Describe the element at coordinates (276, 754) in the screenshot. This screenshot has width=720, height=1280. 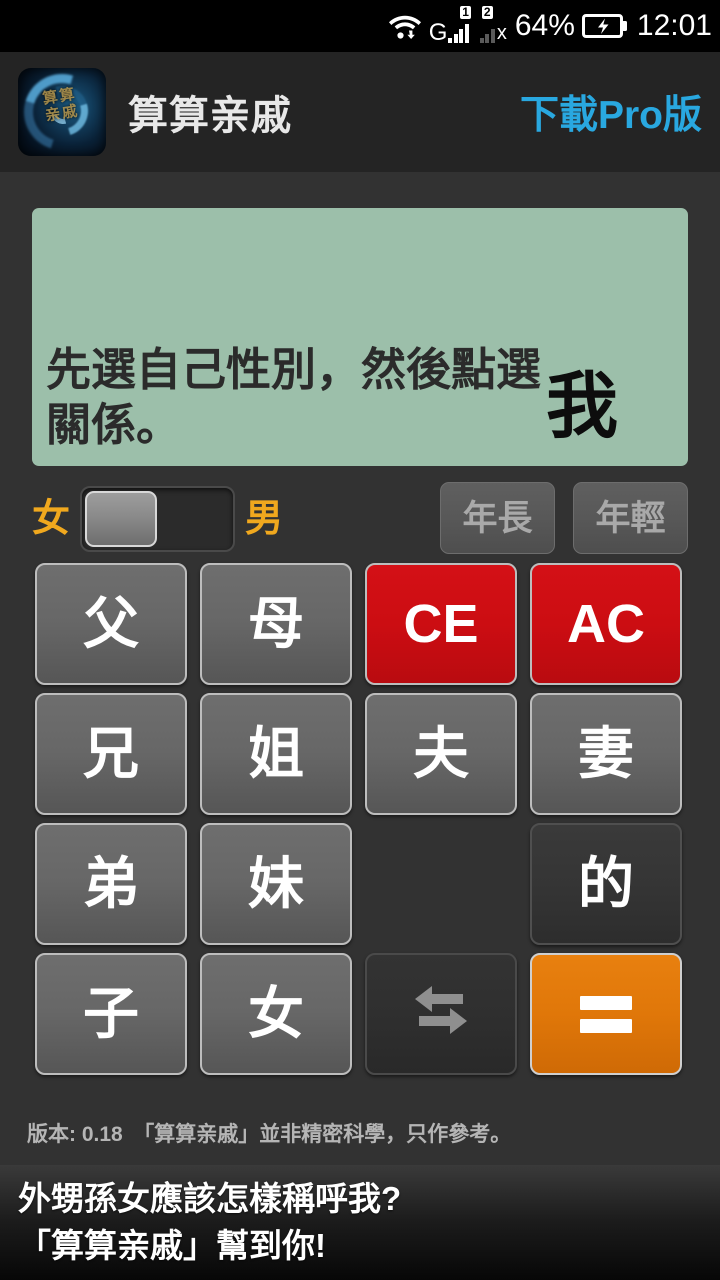
I see `key-elder-sister: 姐` at that location.